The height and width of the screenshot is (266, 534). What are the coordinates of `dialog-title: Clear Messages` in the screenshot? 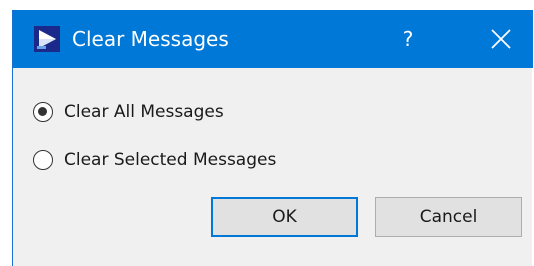 It's located at (150, 39).